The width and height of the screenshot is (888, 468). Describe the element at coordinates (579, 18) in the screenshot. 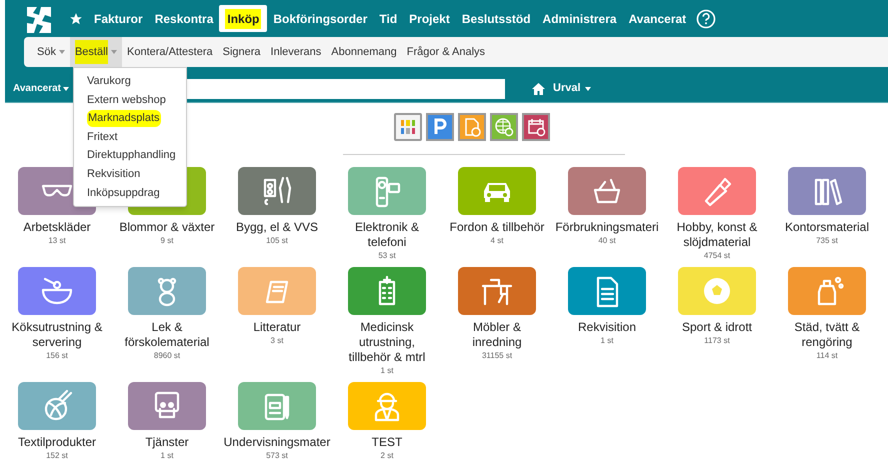

I see `nav-tab: Administrera` at that location.